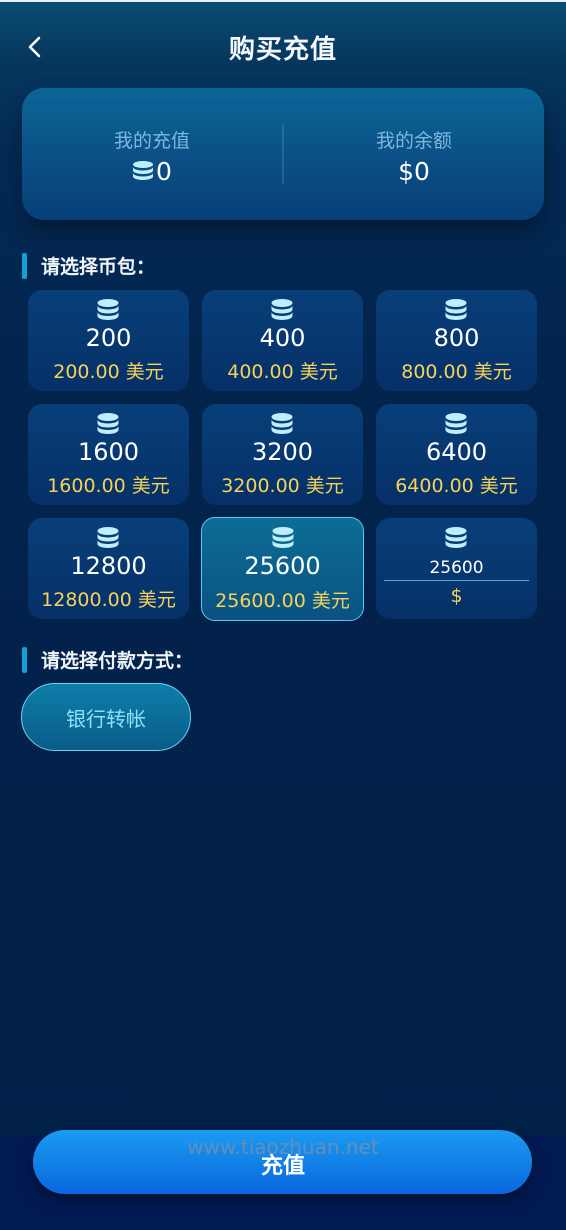 The width and height of the screenshot is (566, 1230). Describe the element at coordinates (108, 372) in the screenshot. I see `package-price: 200.00 美元` at that location.